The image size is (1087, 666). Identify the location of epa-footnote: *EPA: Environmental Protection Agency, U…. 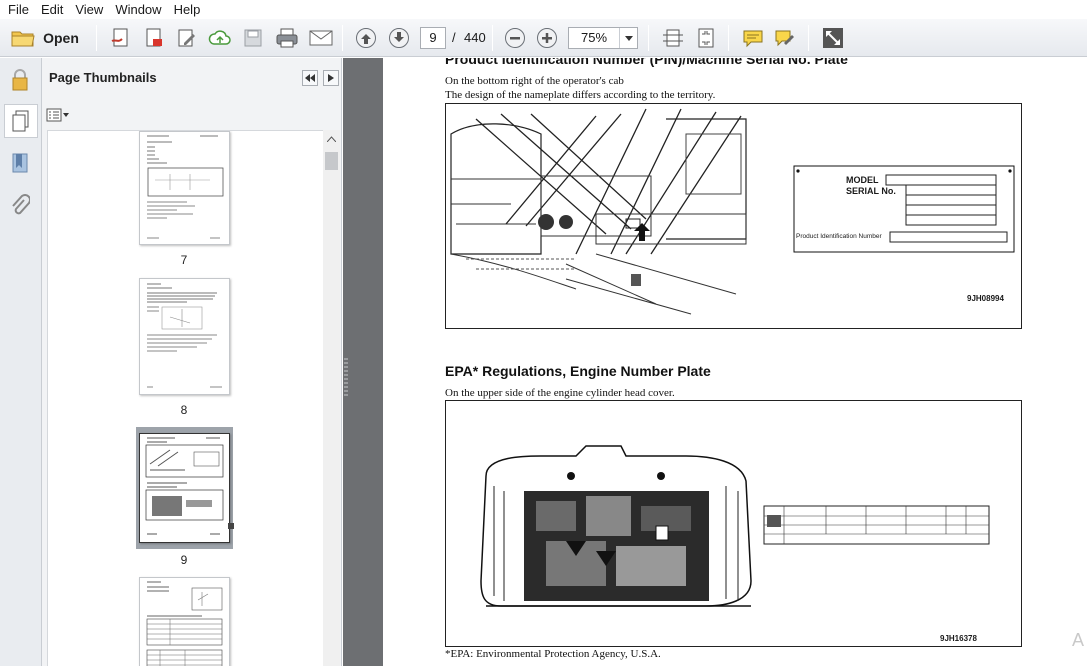
(553, 654).